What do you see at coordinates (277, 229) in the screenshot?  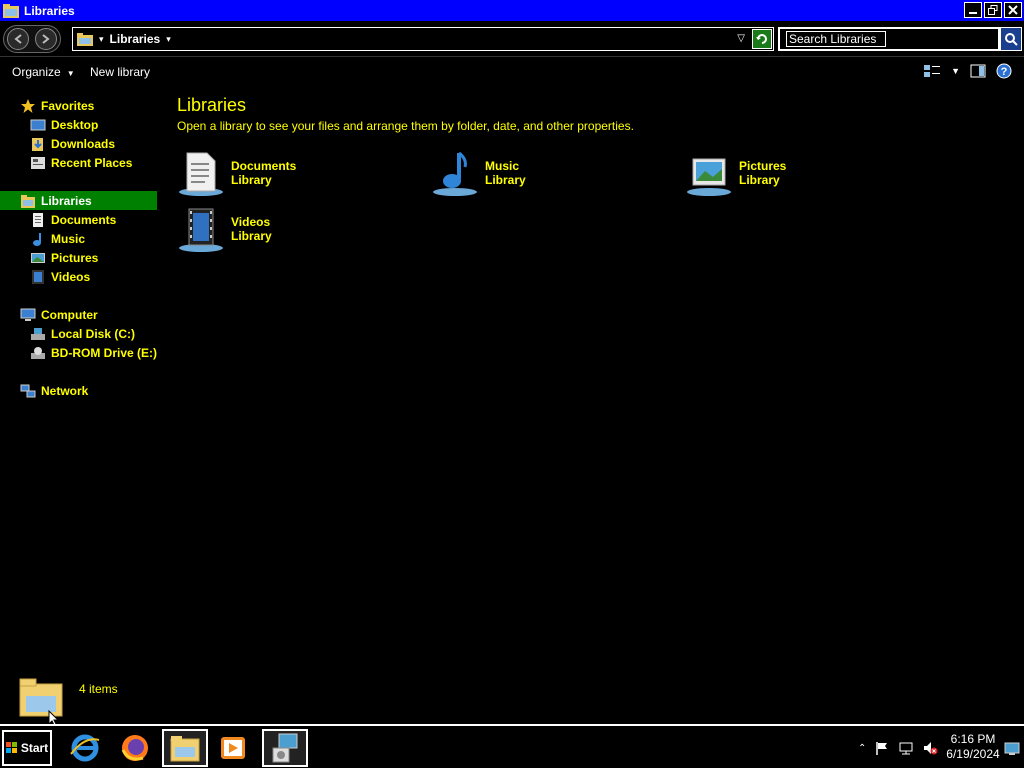 I see `library-videos: Videos Library` at bounding box center [277, 229].